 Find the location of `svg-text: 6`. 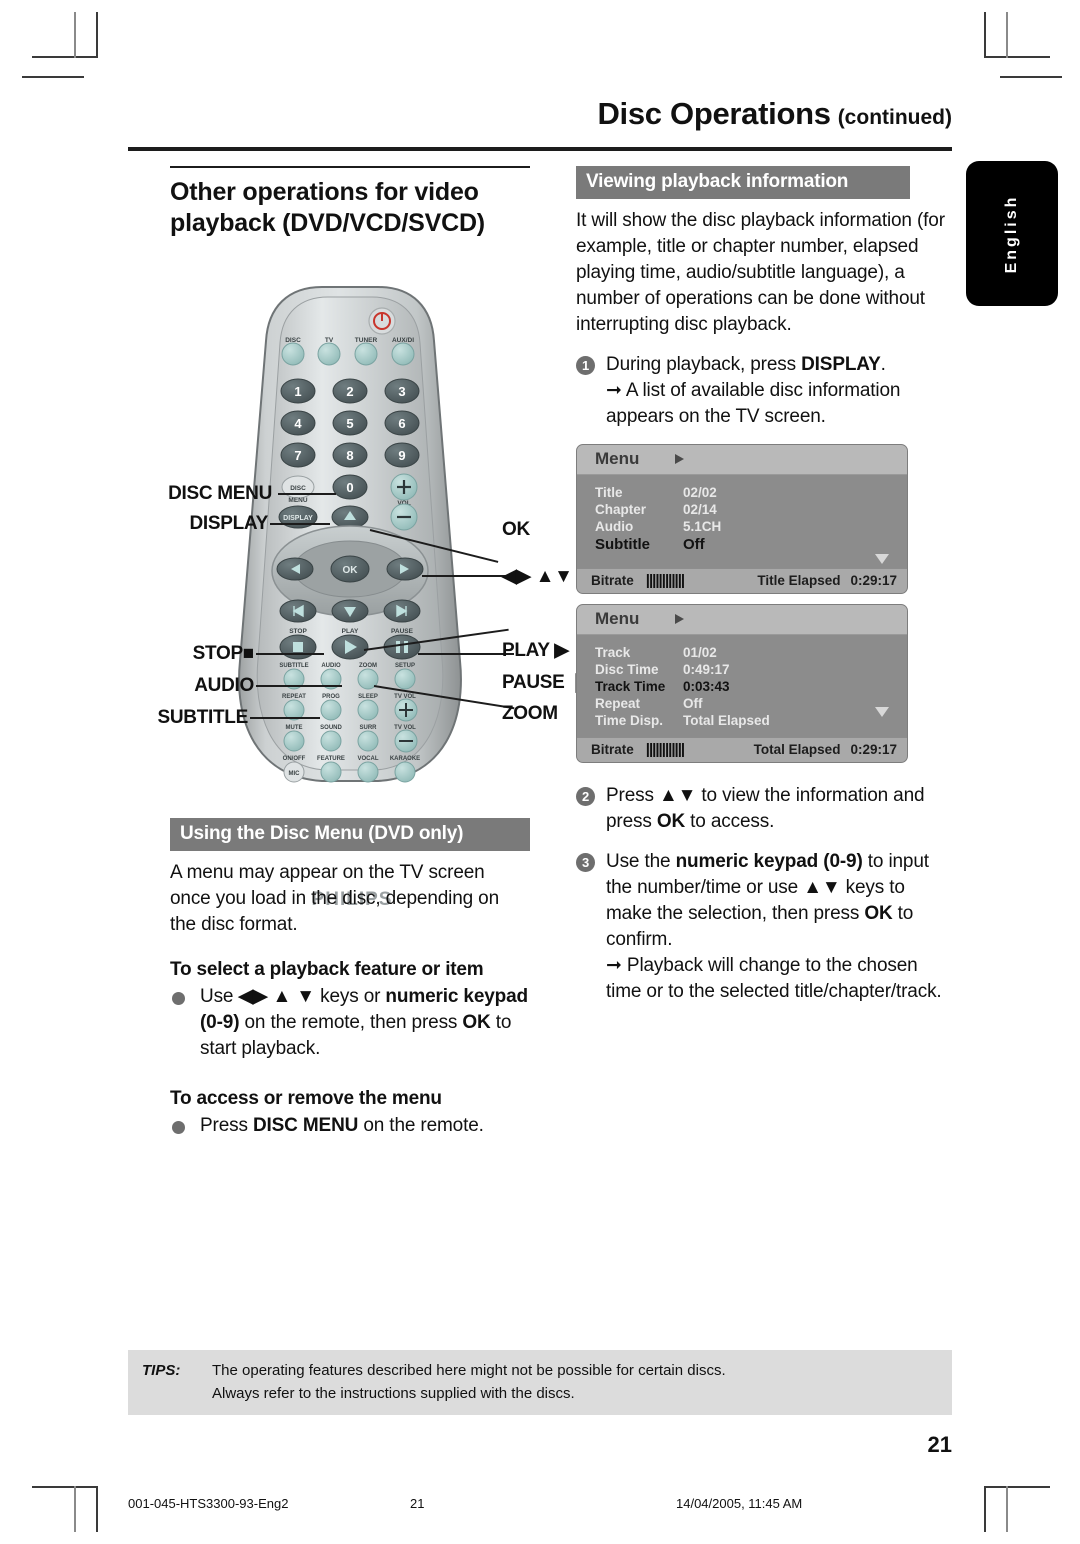

svg-text: 6 is located at coordinates (401, 423).